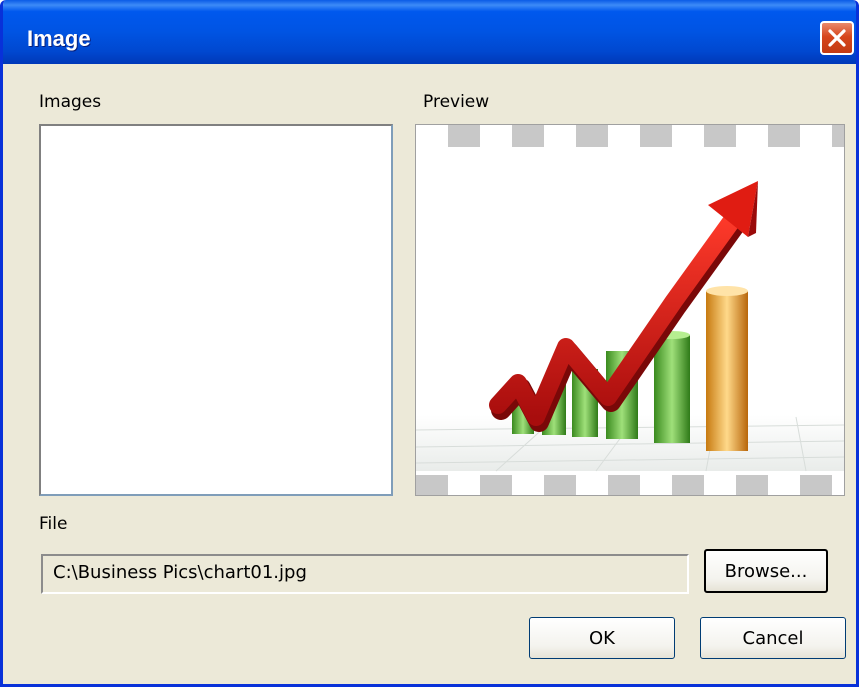 The width and height of the screenshot is (859, 687). Describe the element at coordinates (70, 102) in the screenshot. I see `images-label: Images` at that location.